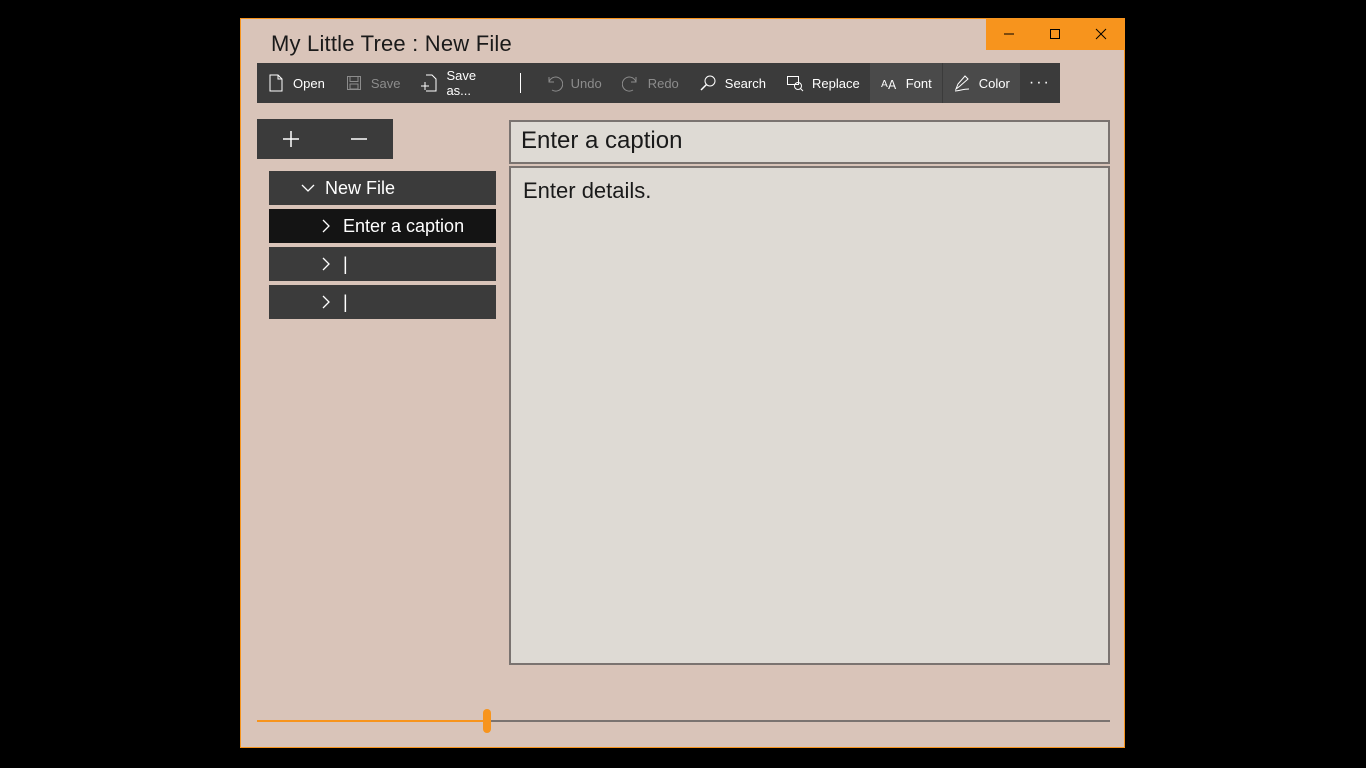 This screenshot has width=1366, height=768. What do you see at coordinates (372, 721) in the screenshot?
I see `slider-fill` at bounding box center [372, 721].